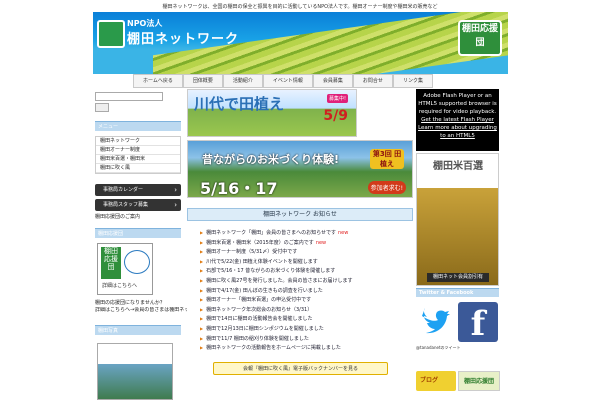 This screenshot has width=600, height=400. I want to click on ouen-badge: 棚田応援団, so click(480, 38).